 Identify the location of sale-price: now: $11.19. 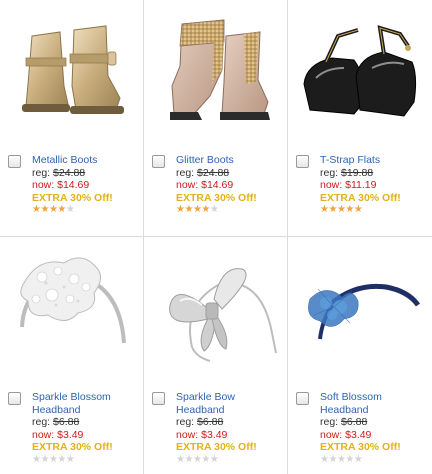
(374, 185).